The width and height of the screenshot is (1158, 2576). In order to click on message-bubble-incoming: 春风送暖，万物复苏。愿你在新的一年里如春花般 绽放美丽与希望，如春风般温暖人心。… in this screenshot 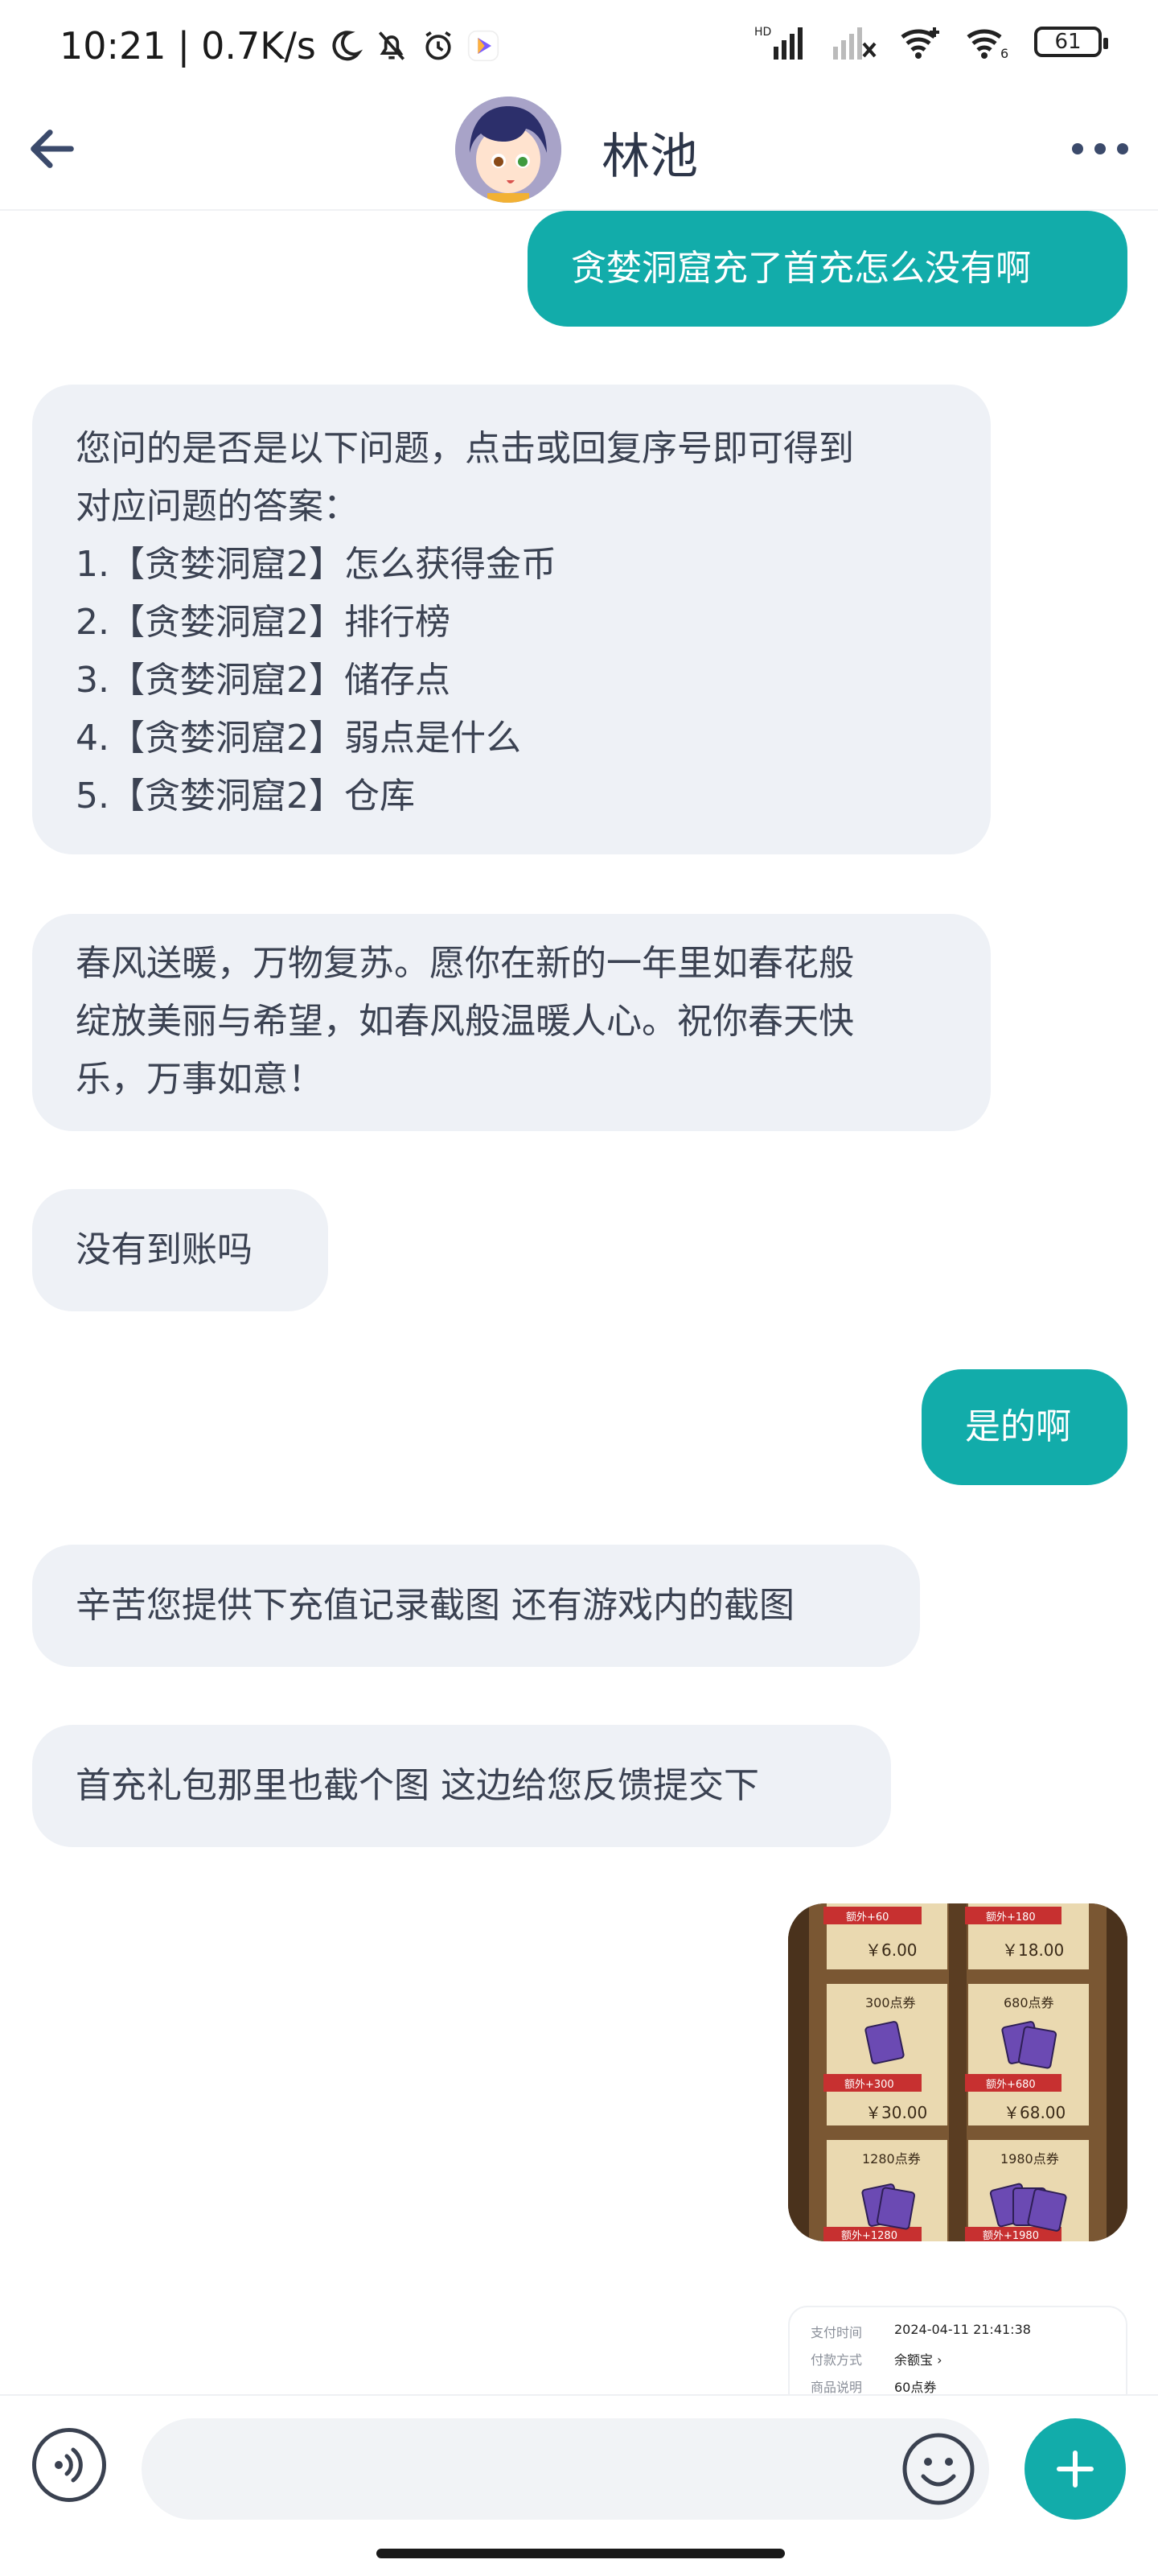, I will do `click(511, 1022)`.